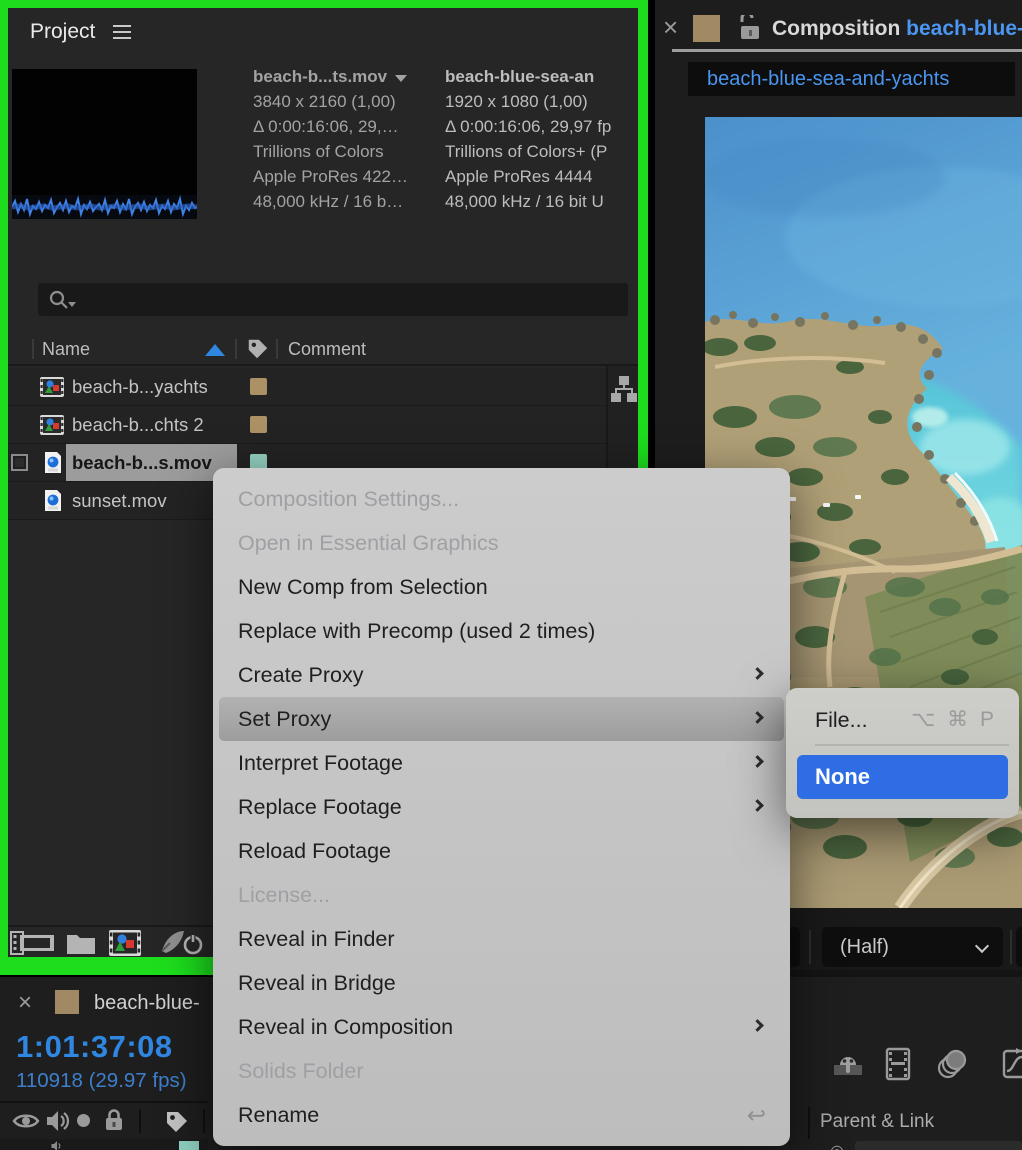 The height and width of the screenshot is (1150, 1022). What do you see at coordinates (114, 1120) in the screenshot?
I see `lock-icon` at bounding box center [114, 1120].